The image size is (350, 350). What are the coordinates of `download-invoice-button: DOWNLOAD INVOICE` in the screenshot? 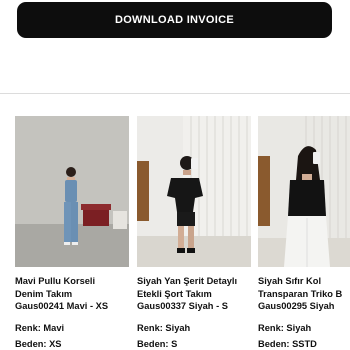 It's located at (174, 20).